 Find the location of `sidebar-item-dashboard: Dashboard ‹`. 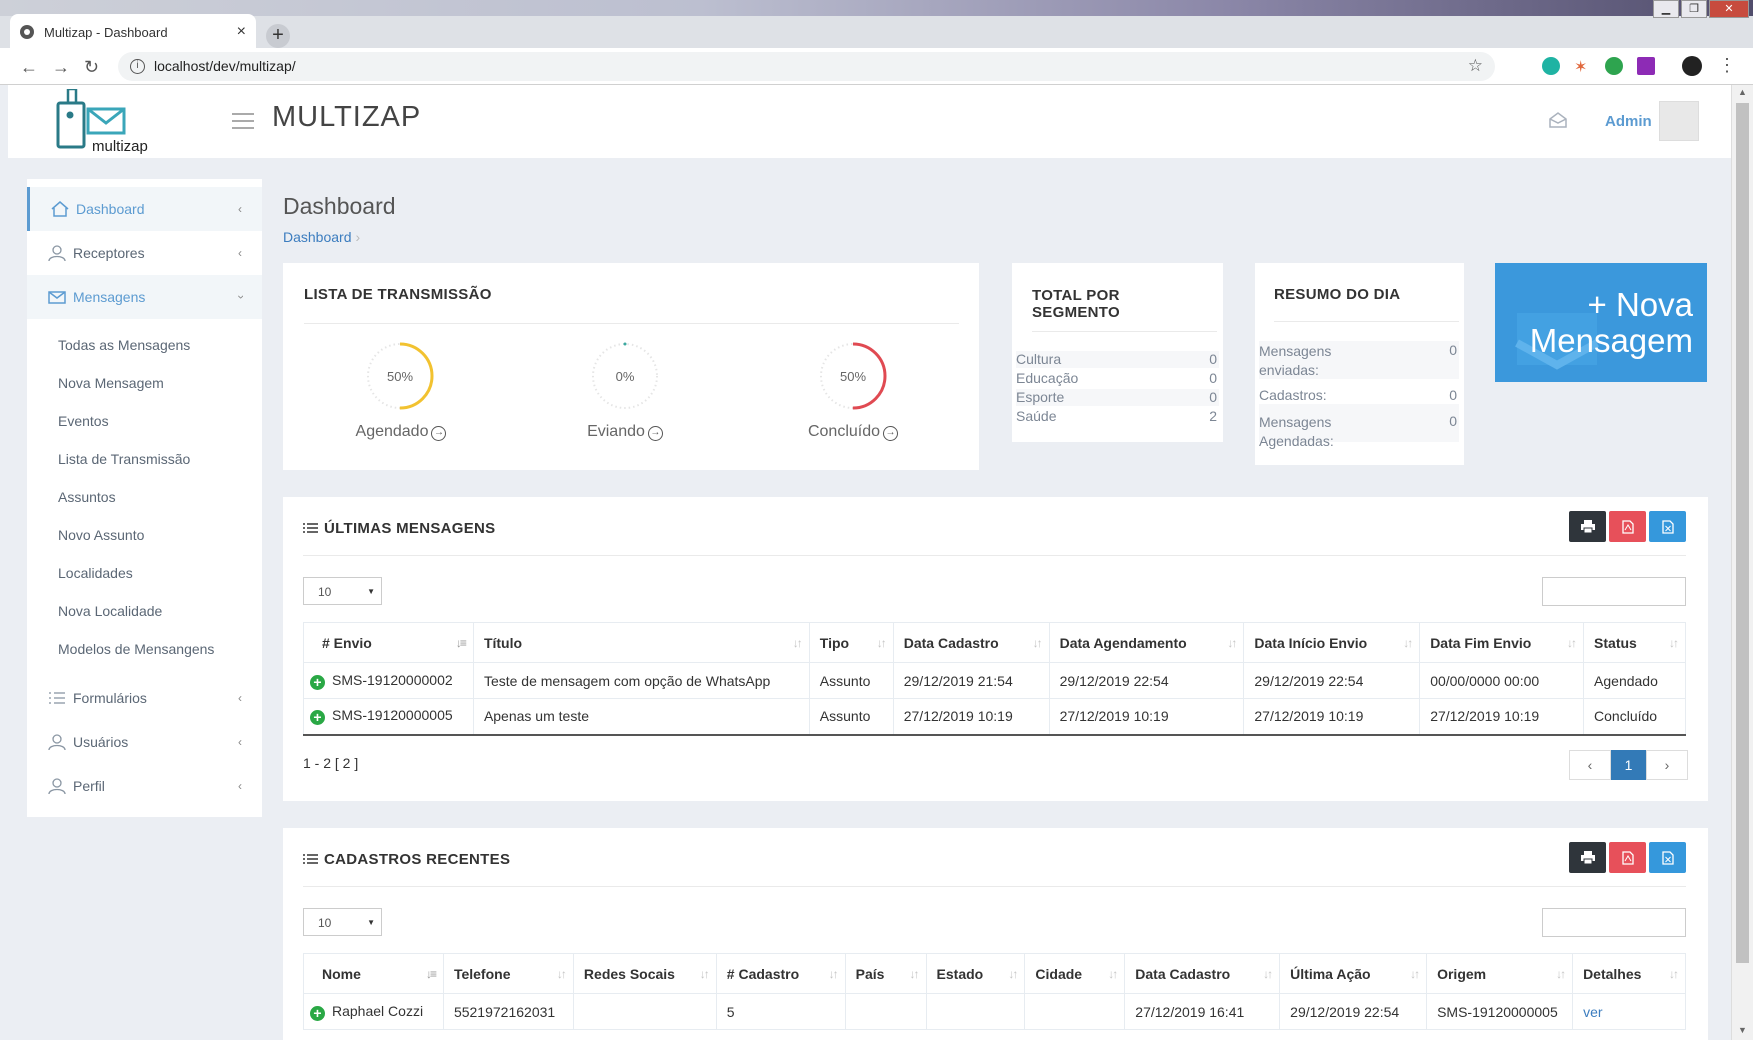

sidebar-item-dashboard: Dashboard ‹ is located at coordinates (144, 209).